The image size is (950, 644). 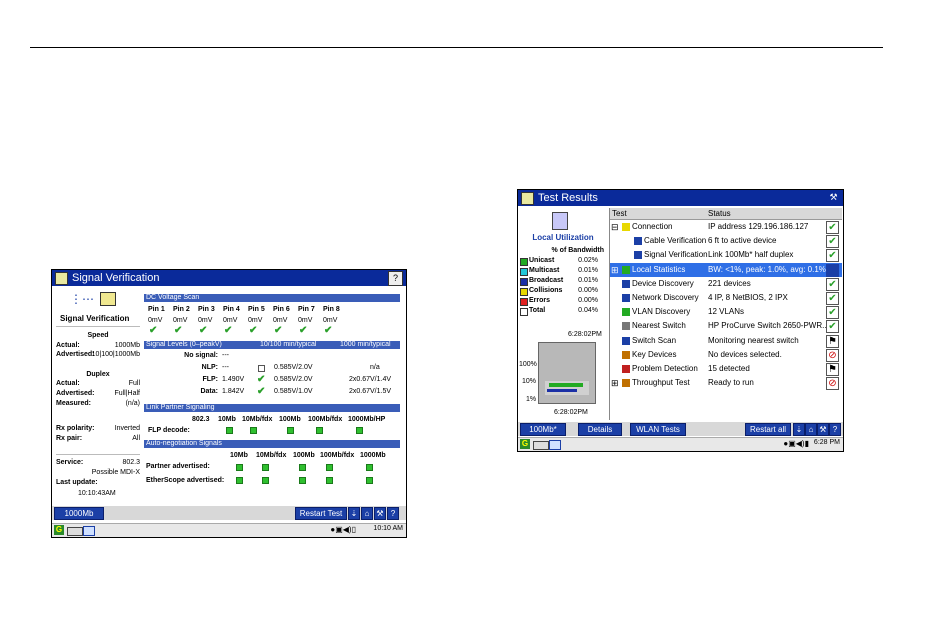 What do you see at coordinates (568, 198) in the screenshot?
I see `window-title: Test Results` at bounding box center [568, 198].